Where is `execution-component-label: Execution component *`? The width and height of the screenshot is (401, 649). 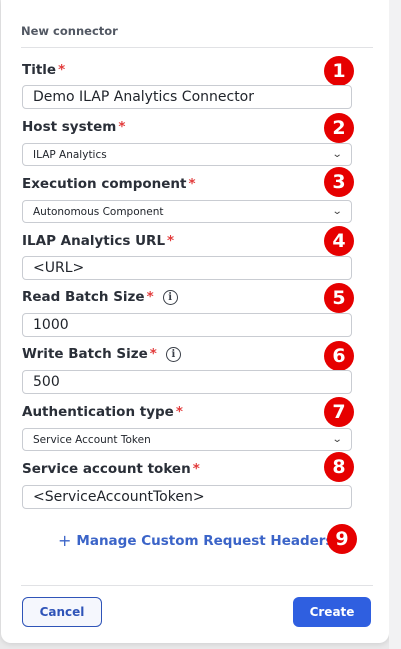
execution-component-label: Execution component * is located at coordinates (109, 184).